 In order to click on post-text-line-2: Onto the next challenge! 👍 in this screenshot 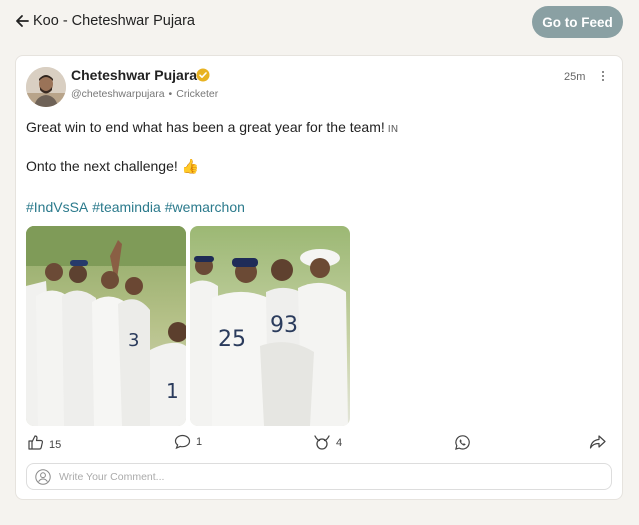, I will do `click(113, 166)`.